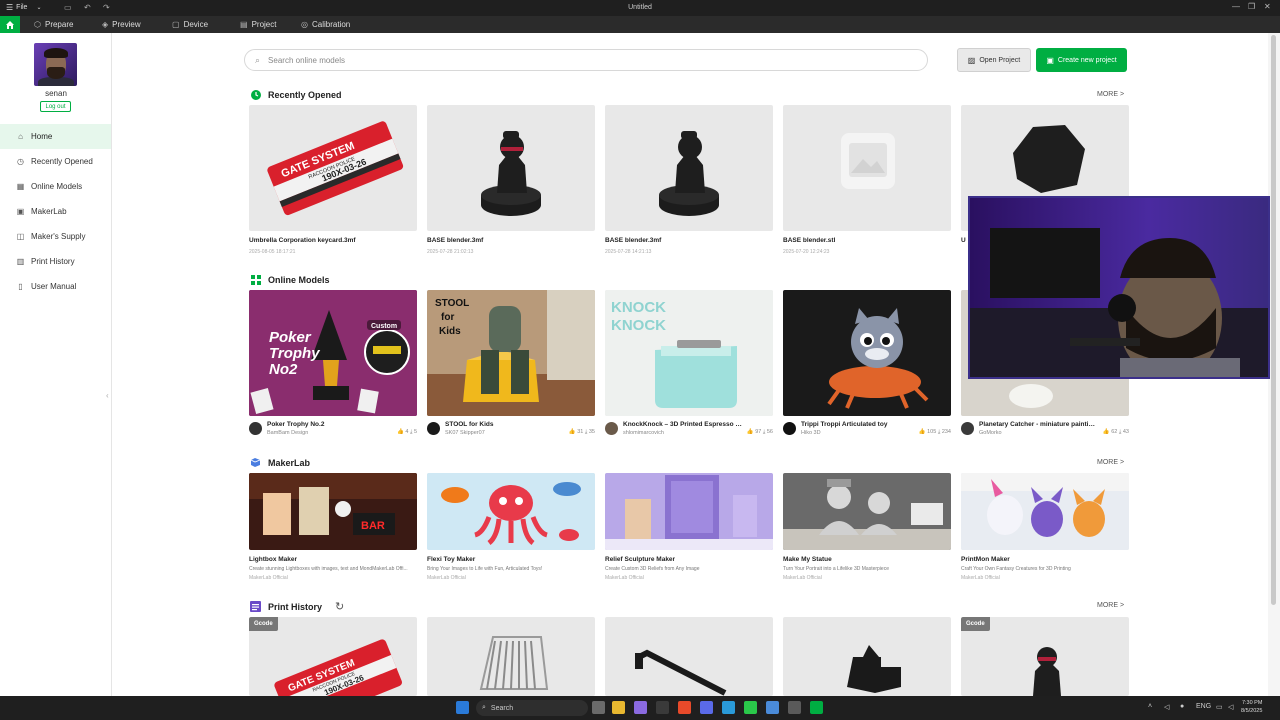 The width and height of the screenshot is (1280, 720). I want to click on create-project-button: ▣ Create new project, so click(1081, 60).